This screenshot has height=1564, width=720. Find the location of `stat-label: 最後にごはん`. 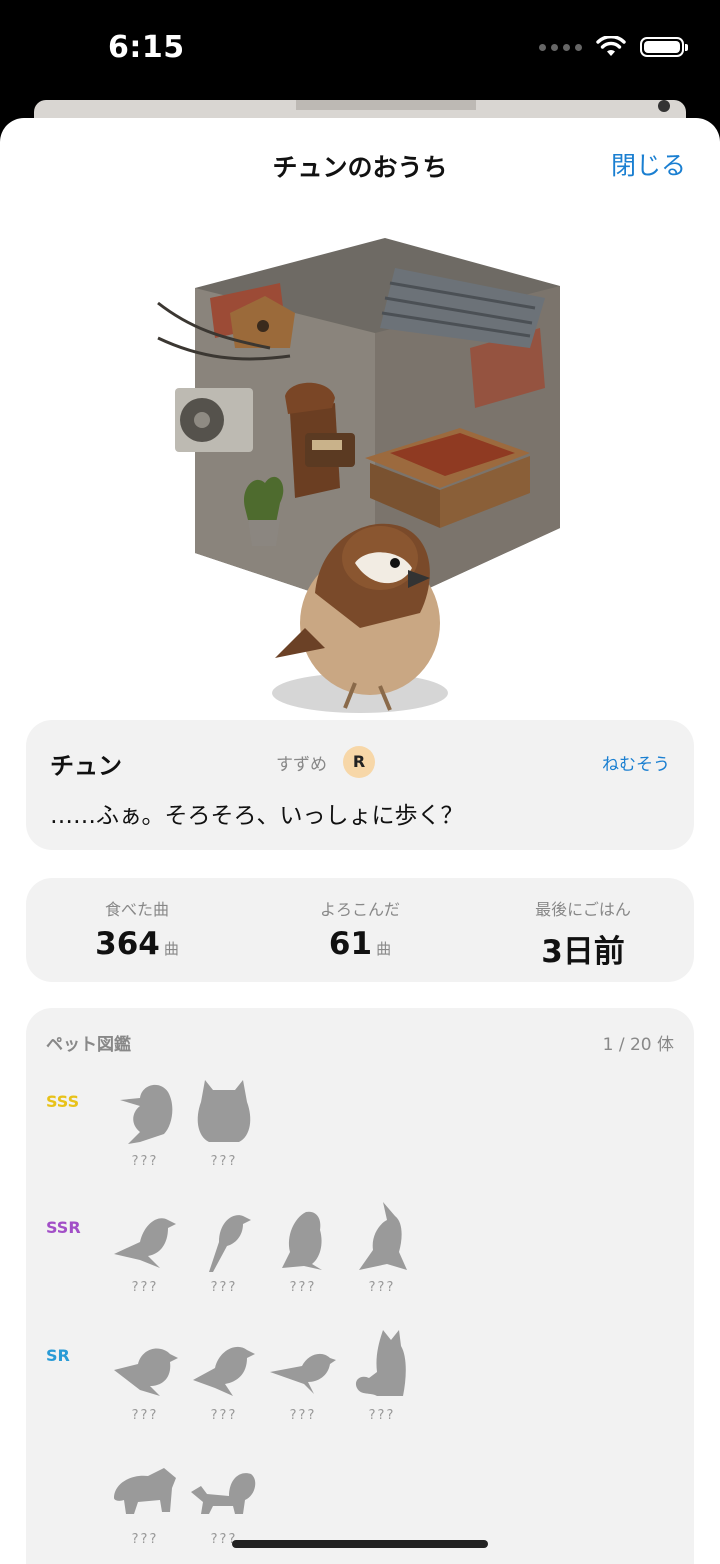

stat-label: 最後にごはん is located at coordinates (583, 909).